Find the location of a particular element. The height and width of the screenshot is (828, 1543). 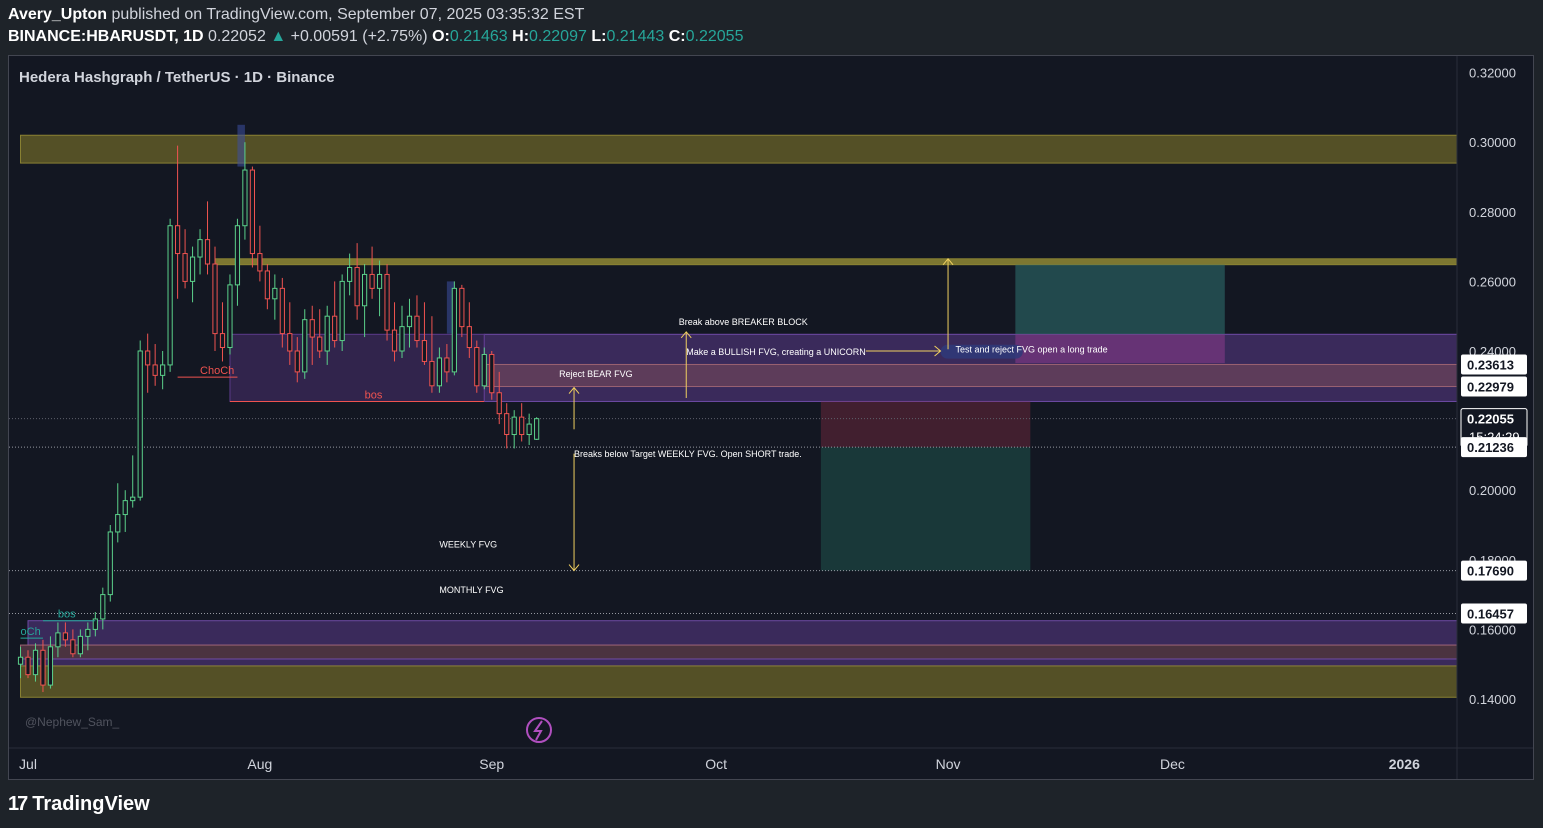

author-name: Avery_Upton is located at coordinates (57, 14).